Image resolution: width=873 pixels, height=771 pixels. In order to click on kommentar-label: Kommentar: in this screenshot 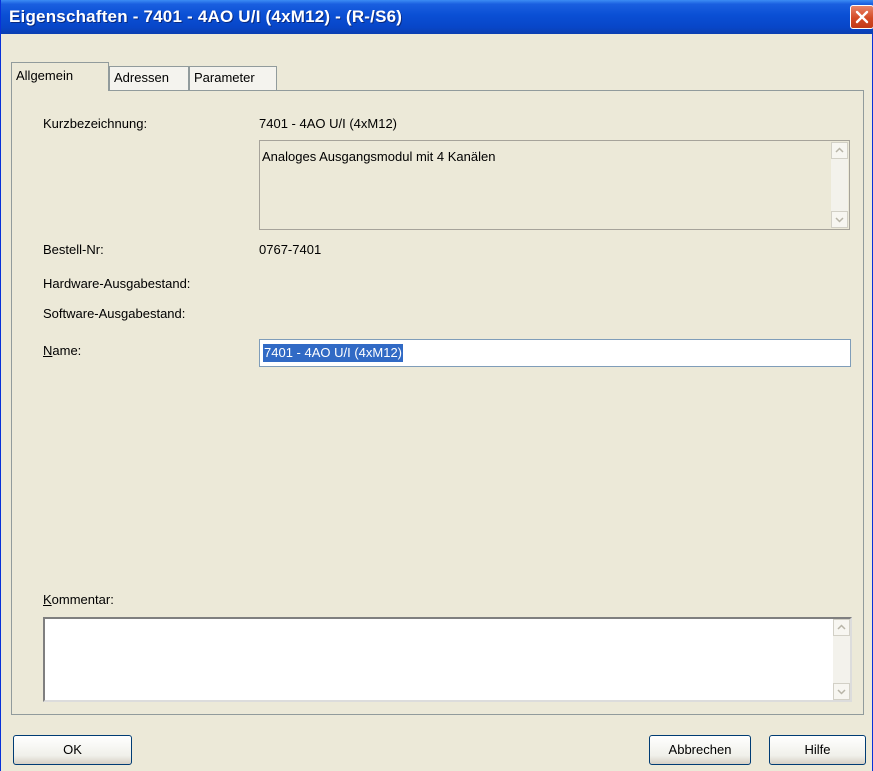, I will do `click(78, 599)`.